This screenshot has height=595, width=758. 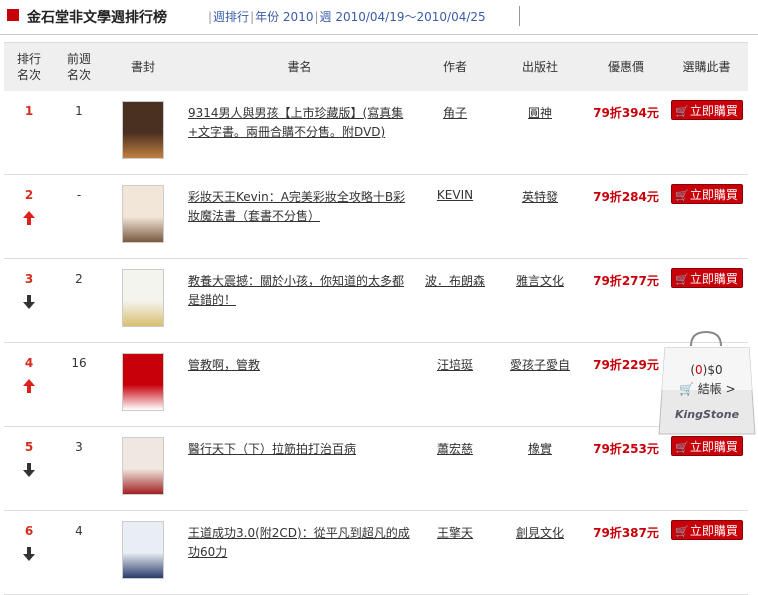 I want to click on book-title-link: 管教啊，管教, so click(x=224, y=365).